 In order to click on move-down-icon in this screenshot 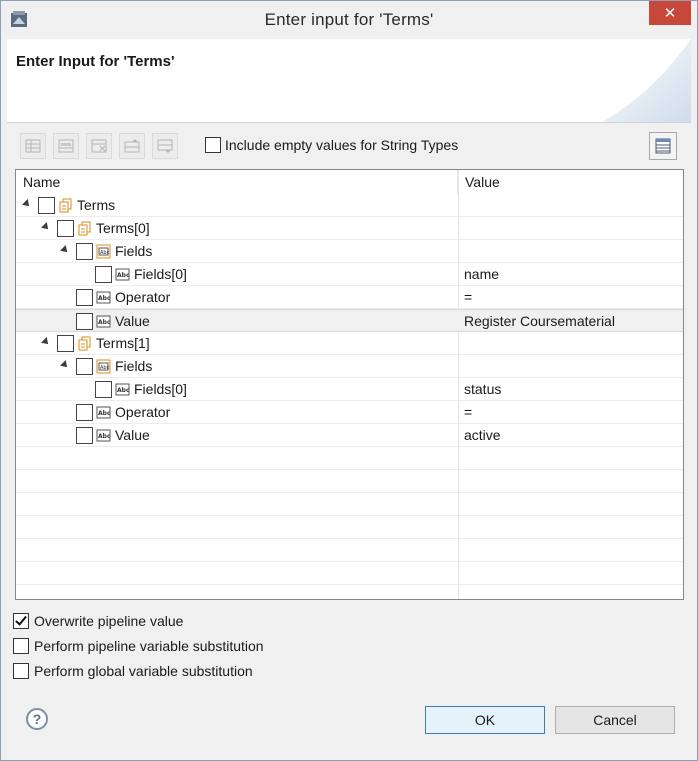, I will do `click(165, 146)`.